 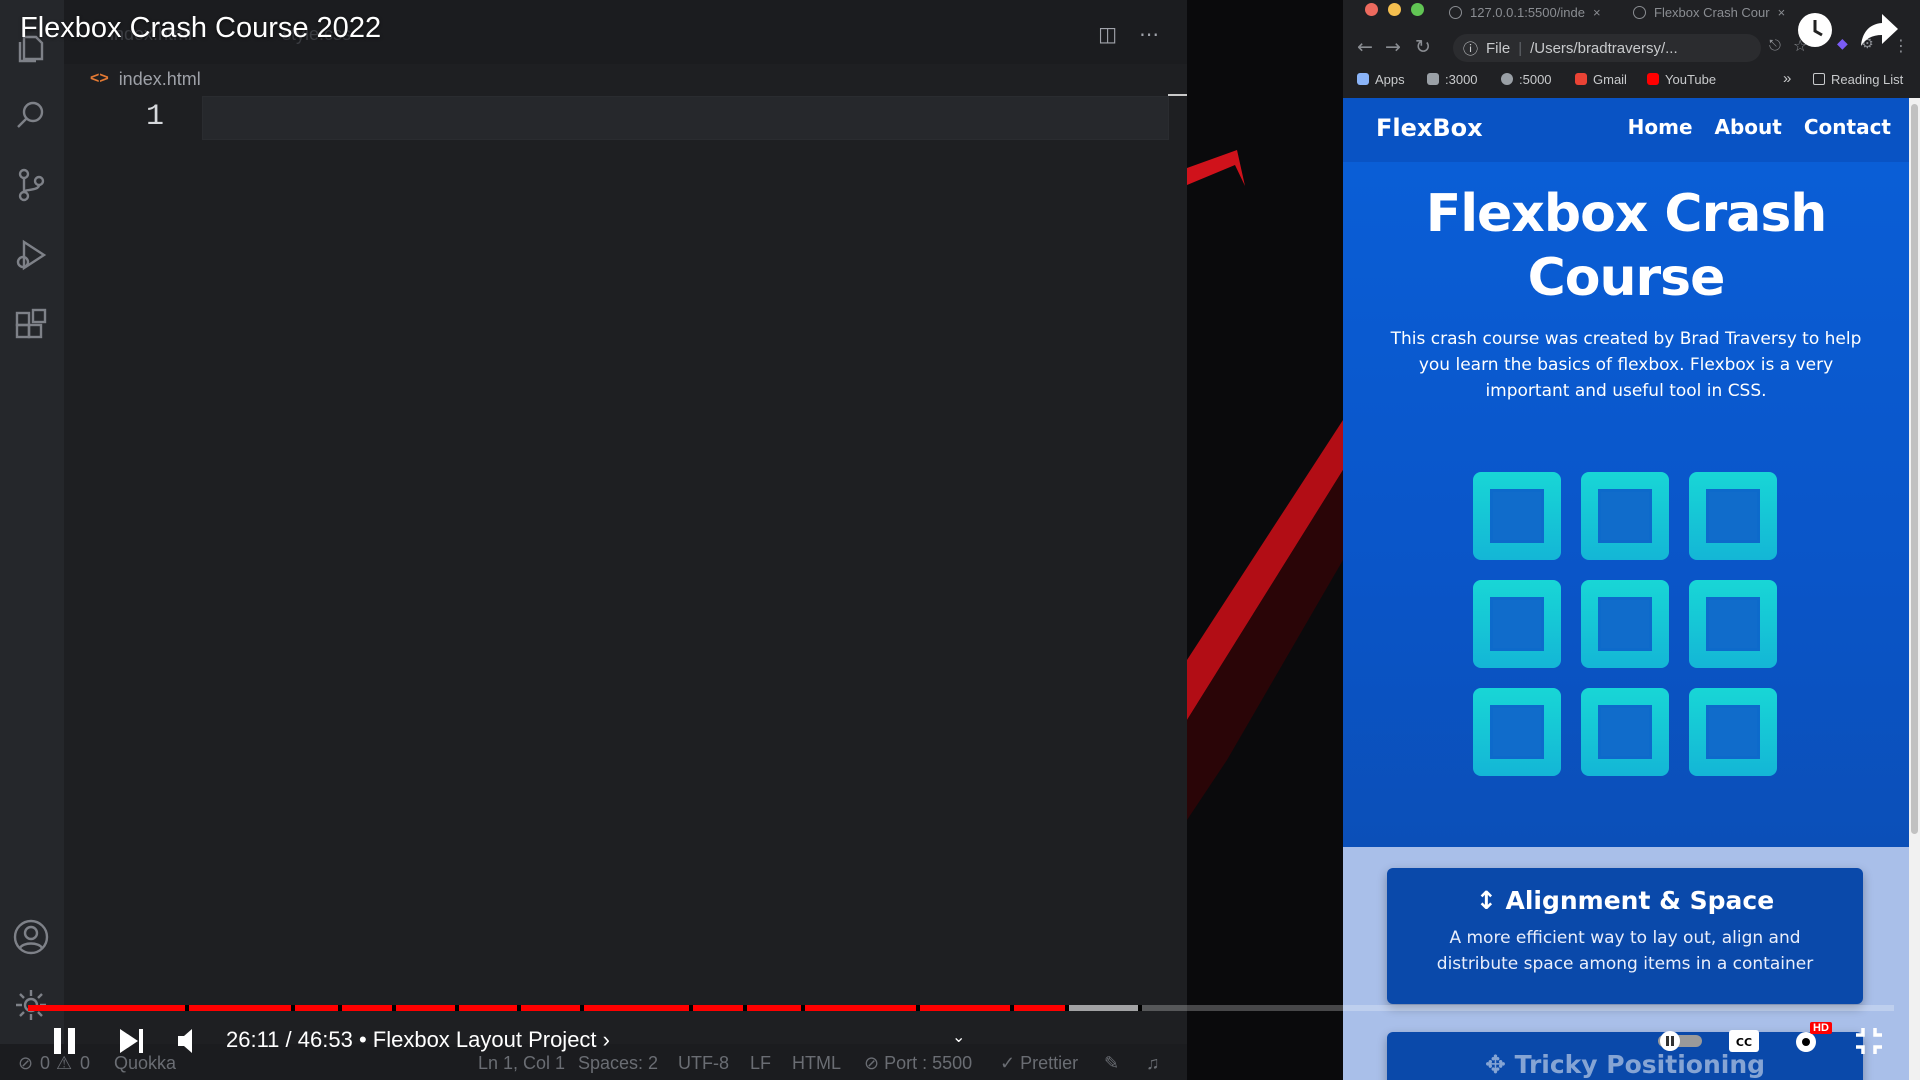 What do you see at coordinates (1914, 469) in the screenshot?
I see `scrollbar-thumb` at bounding box center [1914, 469].